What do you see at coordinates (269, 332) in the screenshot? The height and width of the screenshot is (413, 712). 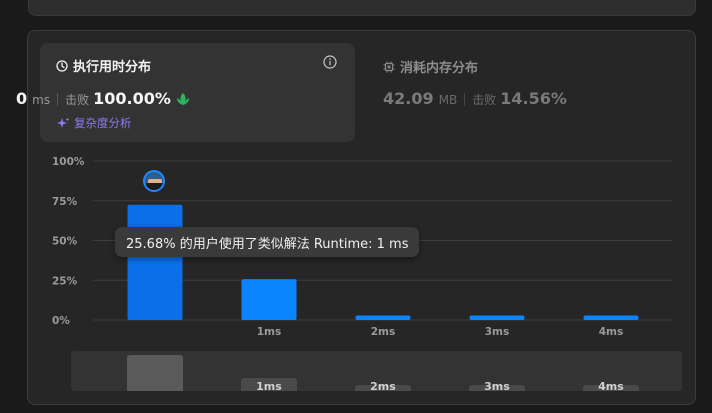 I see `x-tick-label: 1ms` at bounding box center [269, 332].